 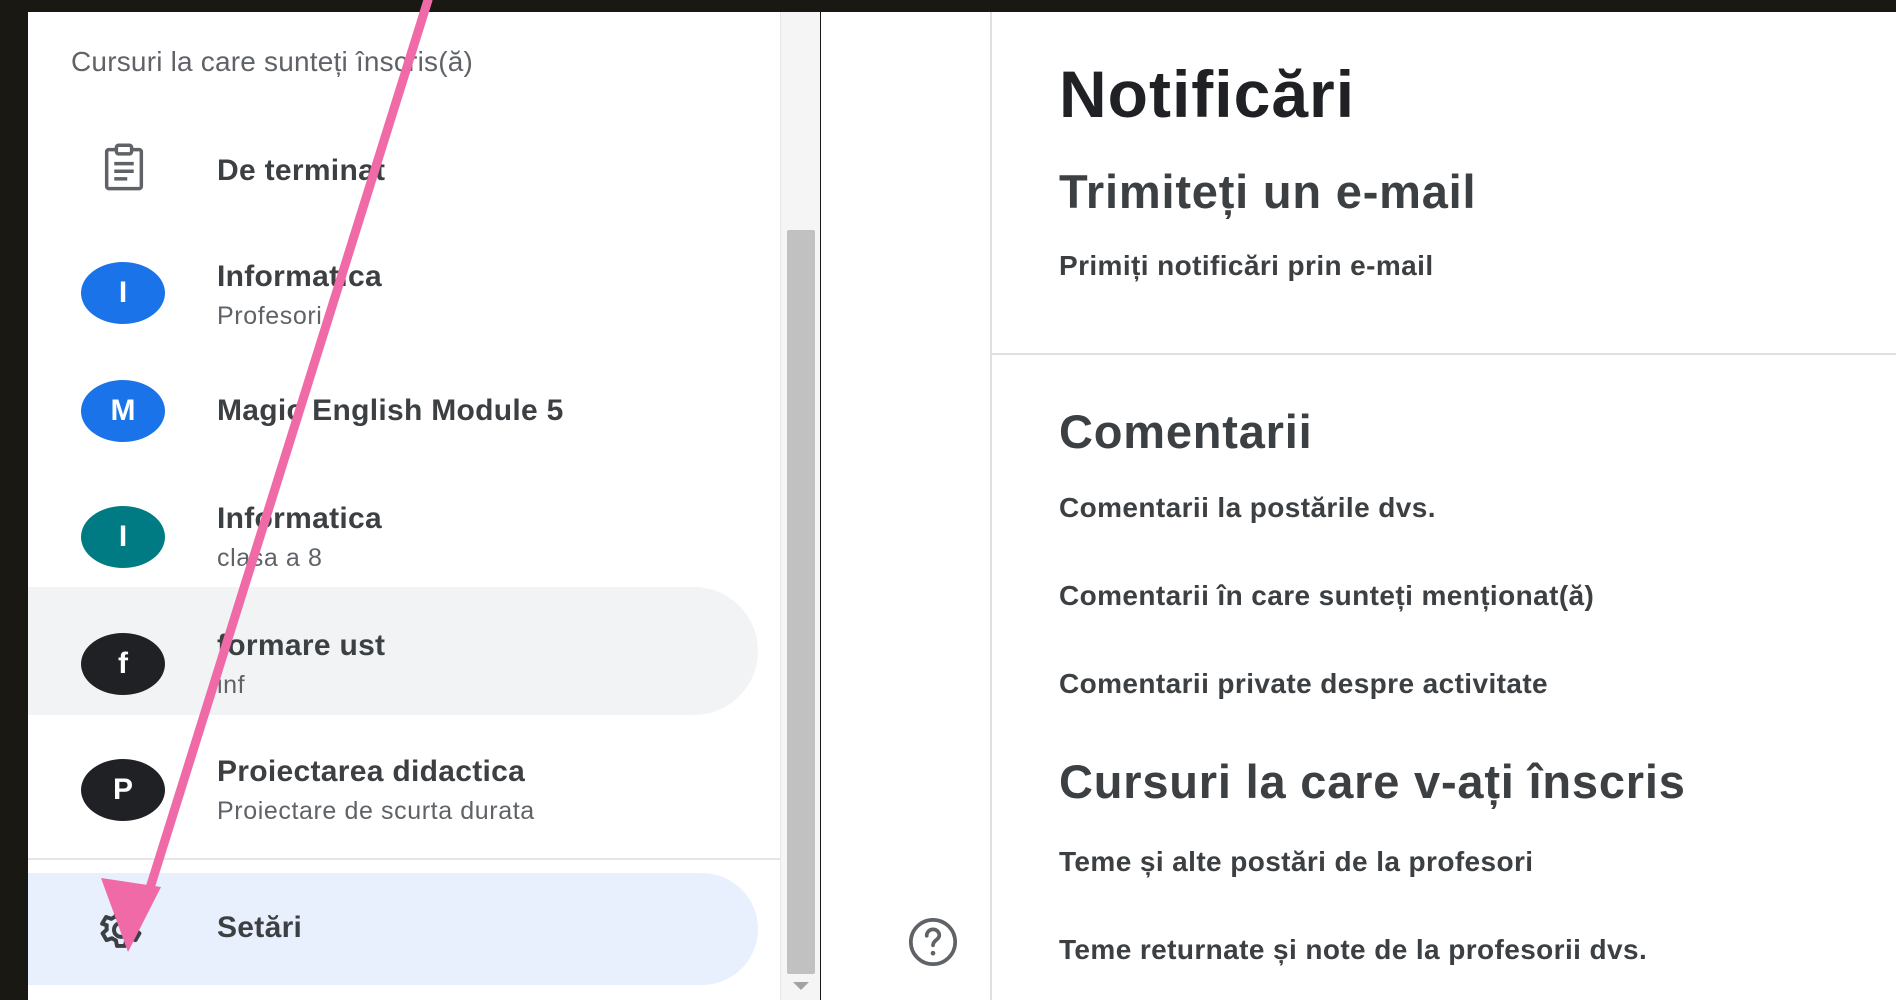 What do you see at coordinates (260, 927) in the screenshot?
I see `settings-label: Setări` at bounding box center [260, 927].